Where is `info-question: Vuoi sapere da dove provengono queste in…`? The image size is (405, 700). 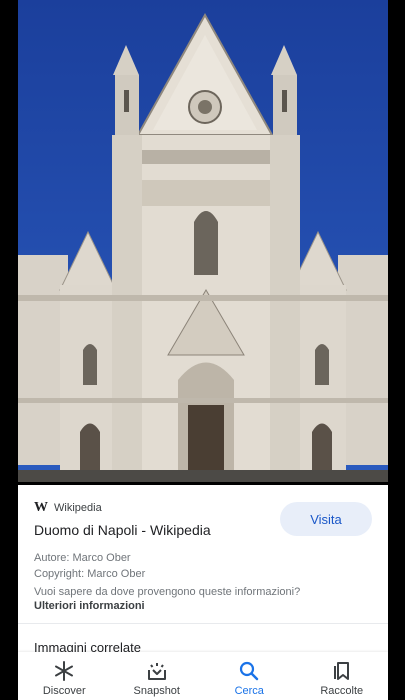 info-question: Vuoi sapere da dove provengono queste in… is located at coordinates (167, 592).